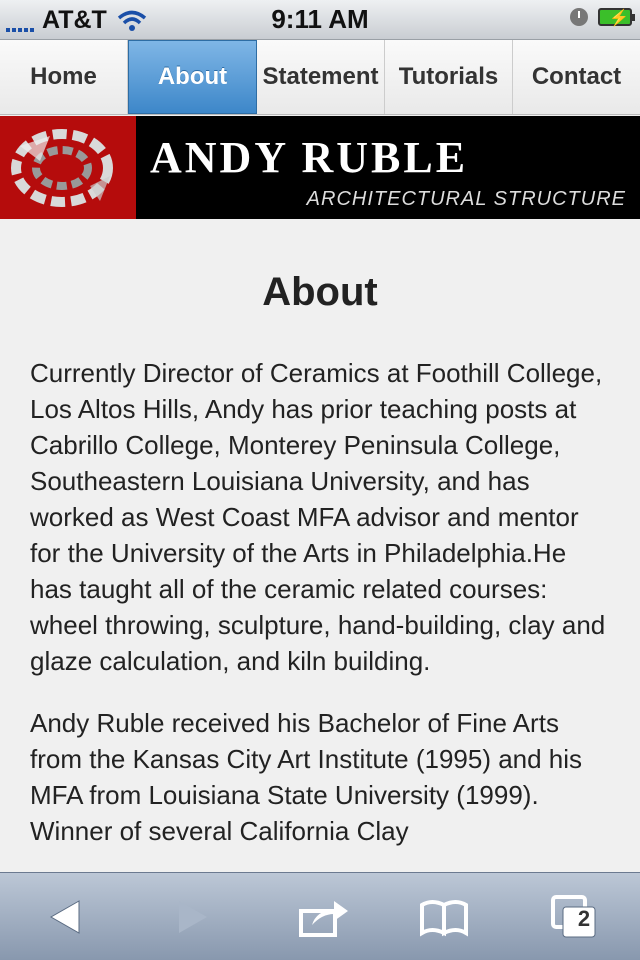 This screenshot has width=640, height=960. What do you see at coordinates (616, 17) in the screenshot?
I see `battery-icon: ⚡` at bounding box center [616, 17].